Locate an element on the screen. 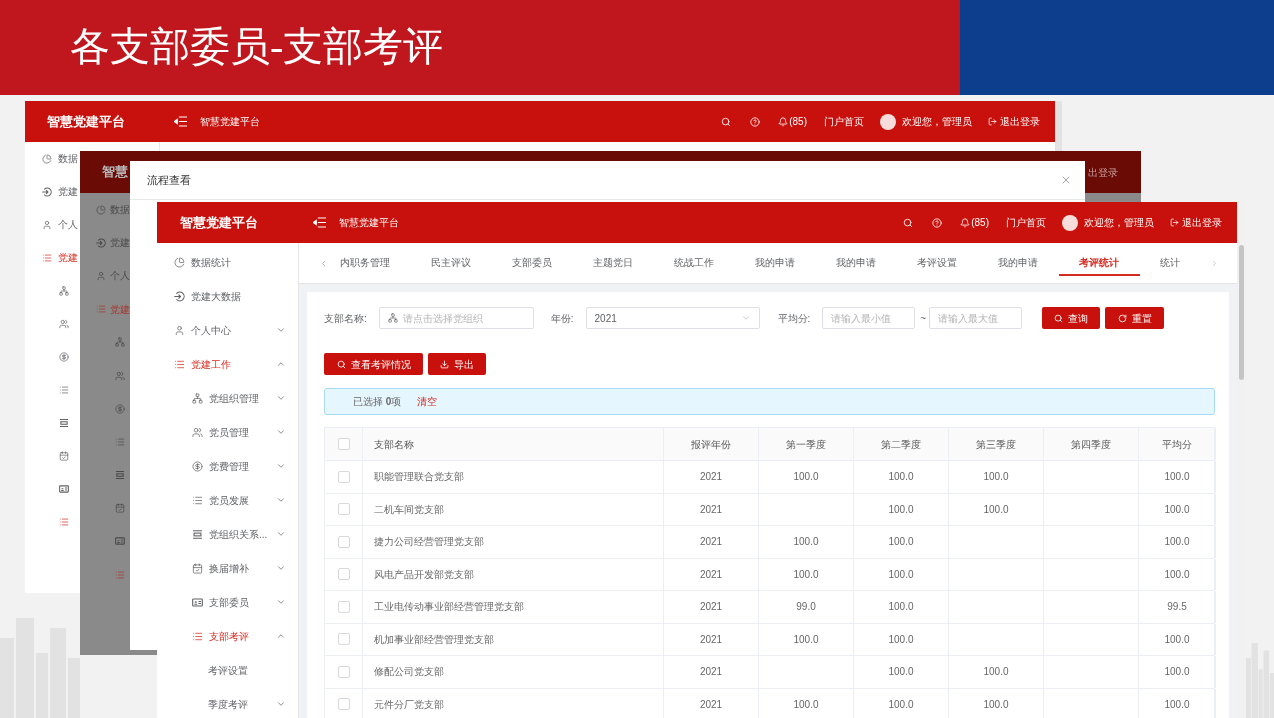 This screenshot has width=1274, height=718. scrollbar-thumb is located at coordinates (1241, 312).